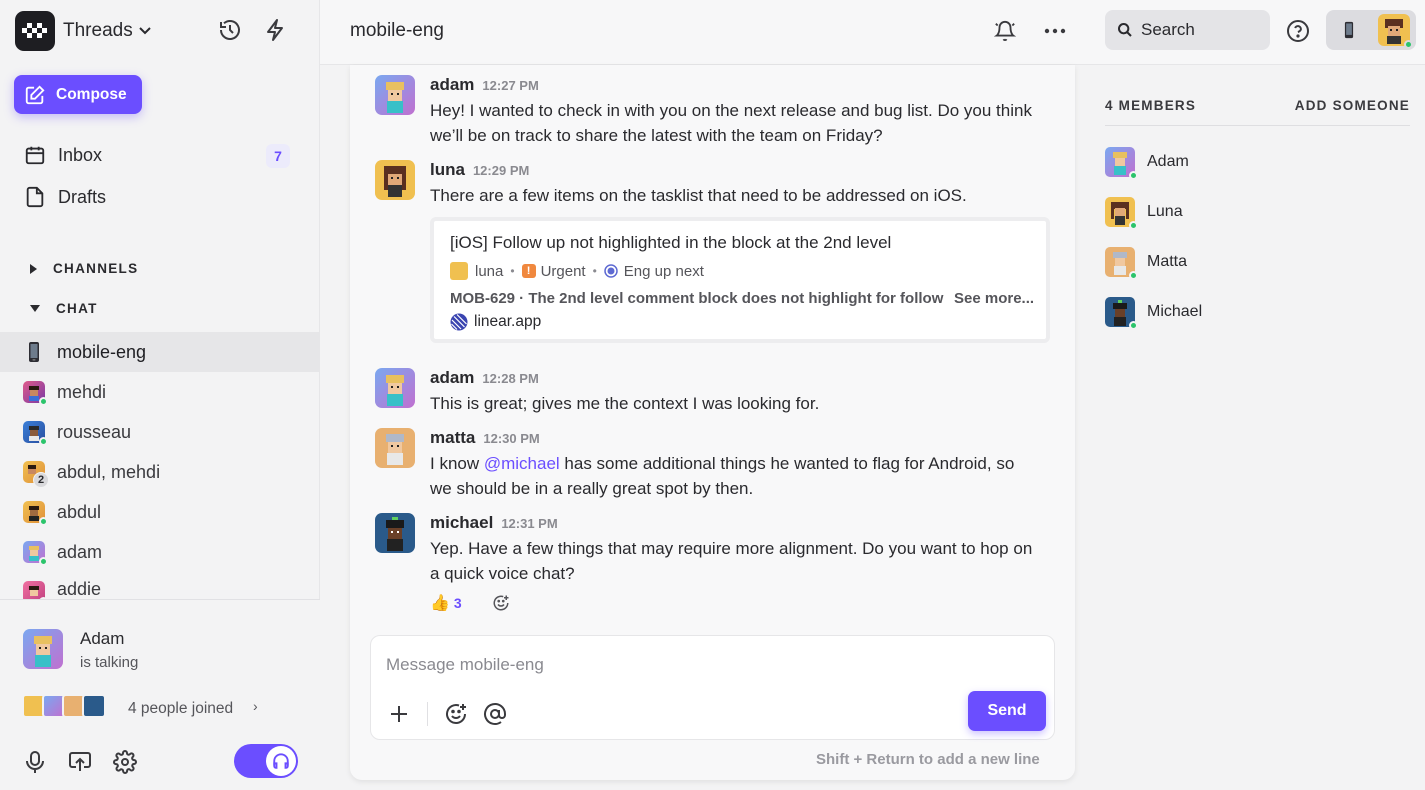 The height and width of the screenshot is (790, 1425). Describe the element at coordinates (522, 463) in the screenshot. I see `user-mention: @michael` at that location.